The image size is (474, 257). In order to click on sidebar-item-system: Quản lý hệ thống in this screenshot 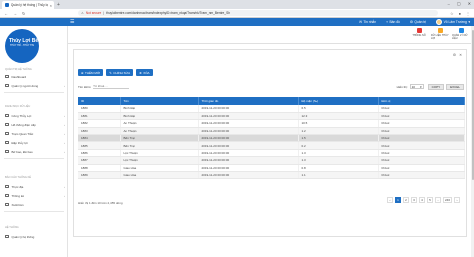, I will do `click(35, 236)`.